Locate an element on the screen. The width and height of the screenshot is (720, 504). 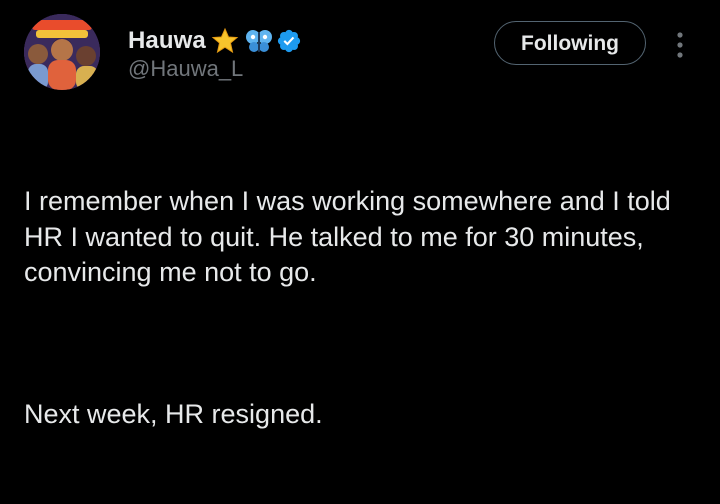
tweet-paragraph: Next week, HR resigned. is located at coordinates (173, 414).